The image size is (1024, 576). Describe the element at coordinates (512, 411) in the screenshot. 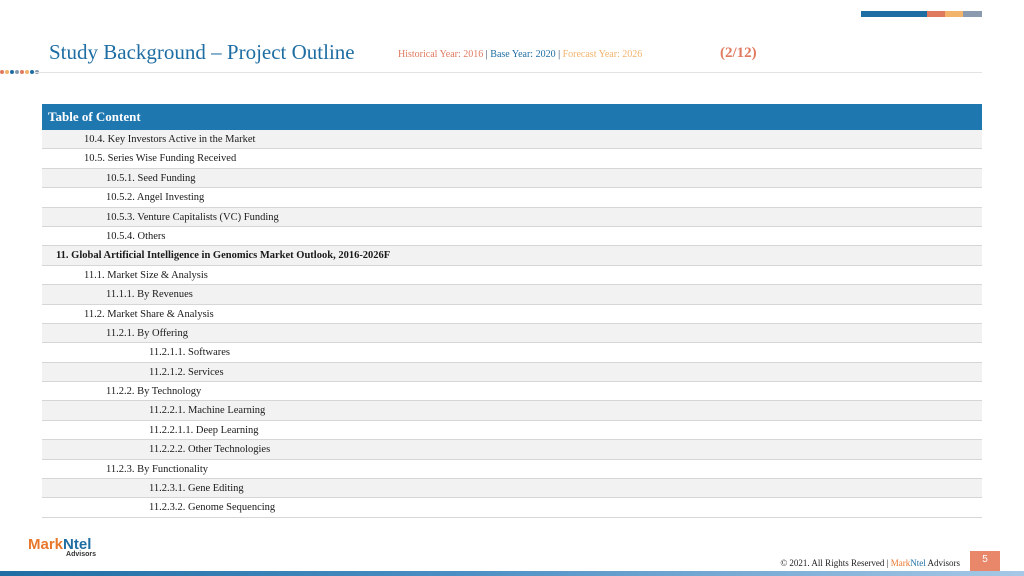

I see `toc-row: 11.2.2.1. Machine Learning` at that location.